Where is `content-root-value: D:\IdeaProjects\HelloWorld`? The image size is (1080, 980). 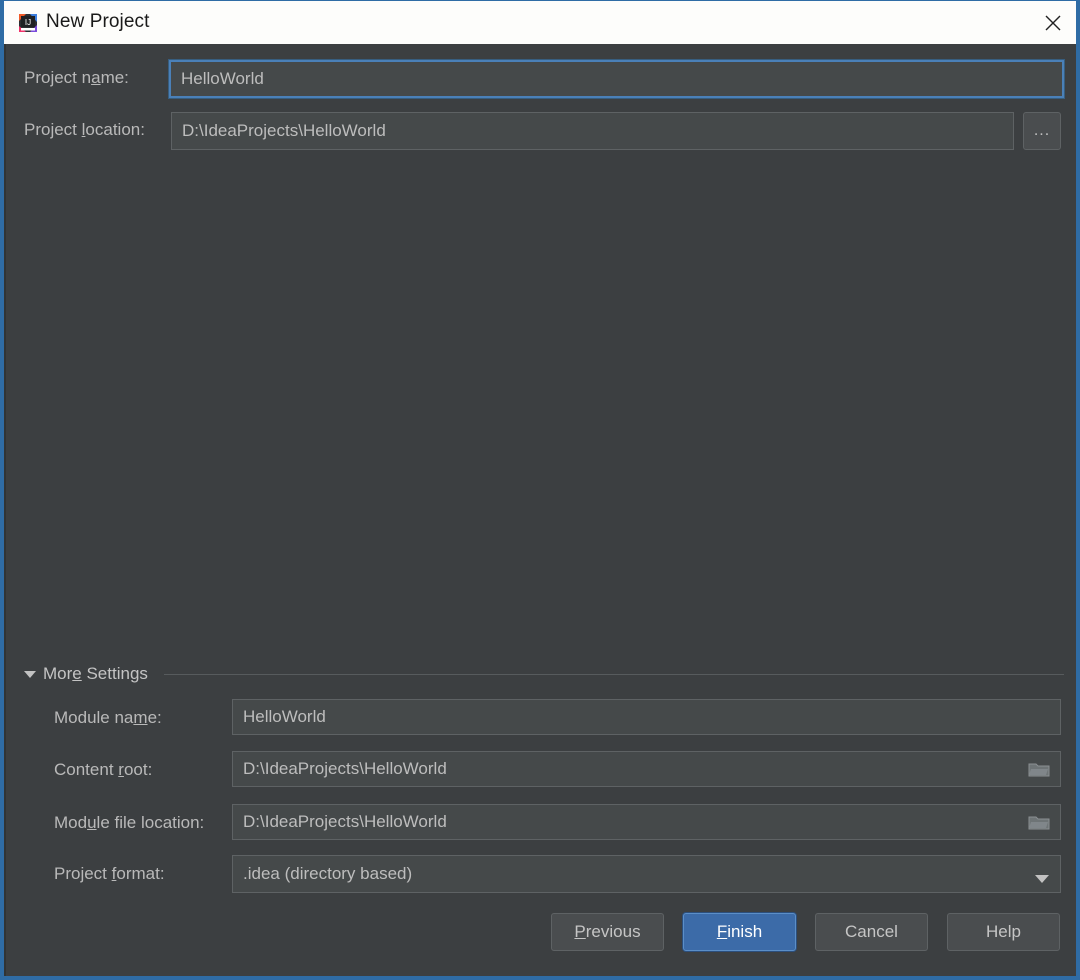
content-root-value: D:\IdeaProjects\HelloWorld is located at coordinates (345, 768).